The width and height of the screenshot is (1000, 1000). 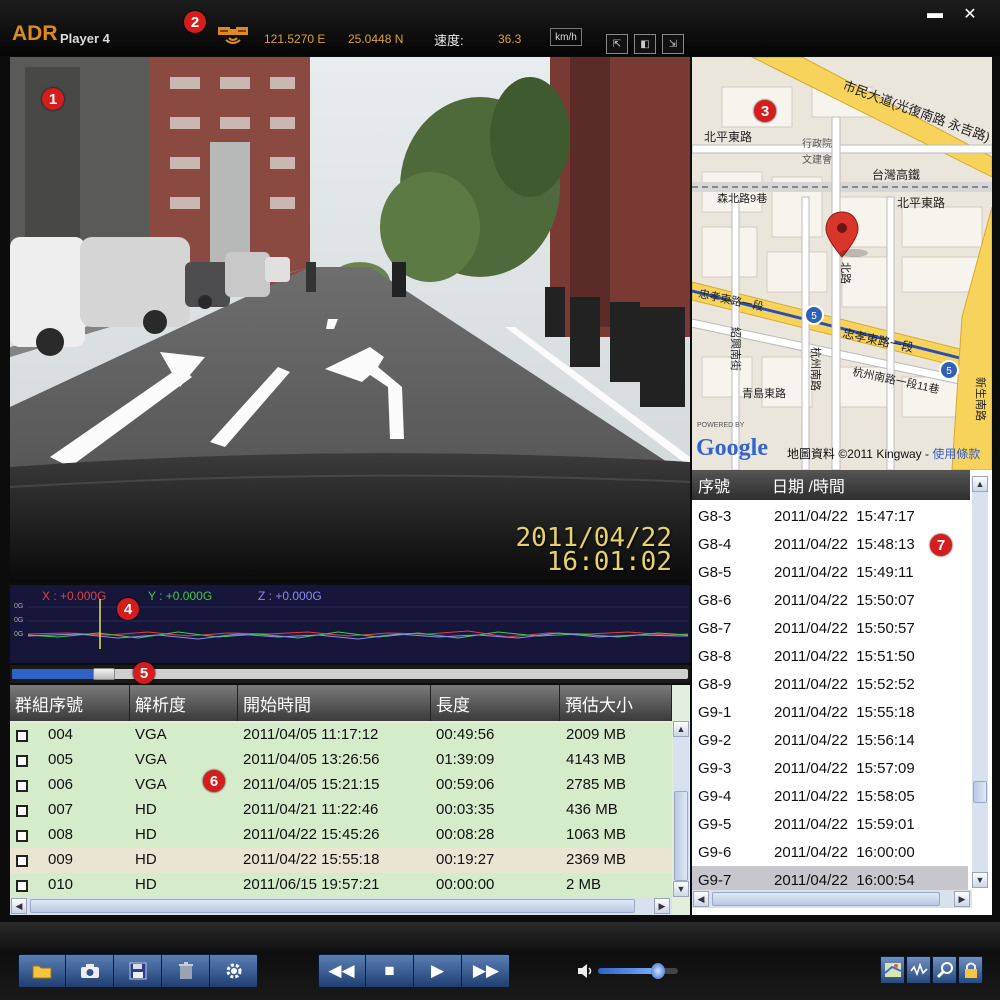 I want to click on gps-satellite-icon, so click(x=233, y=37).